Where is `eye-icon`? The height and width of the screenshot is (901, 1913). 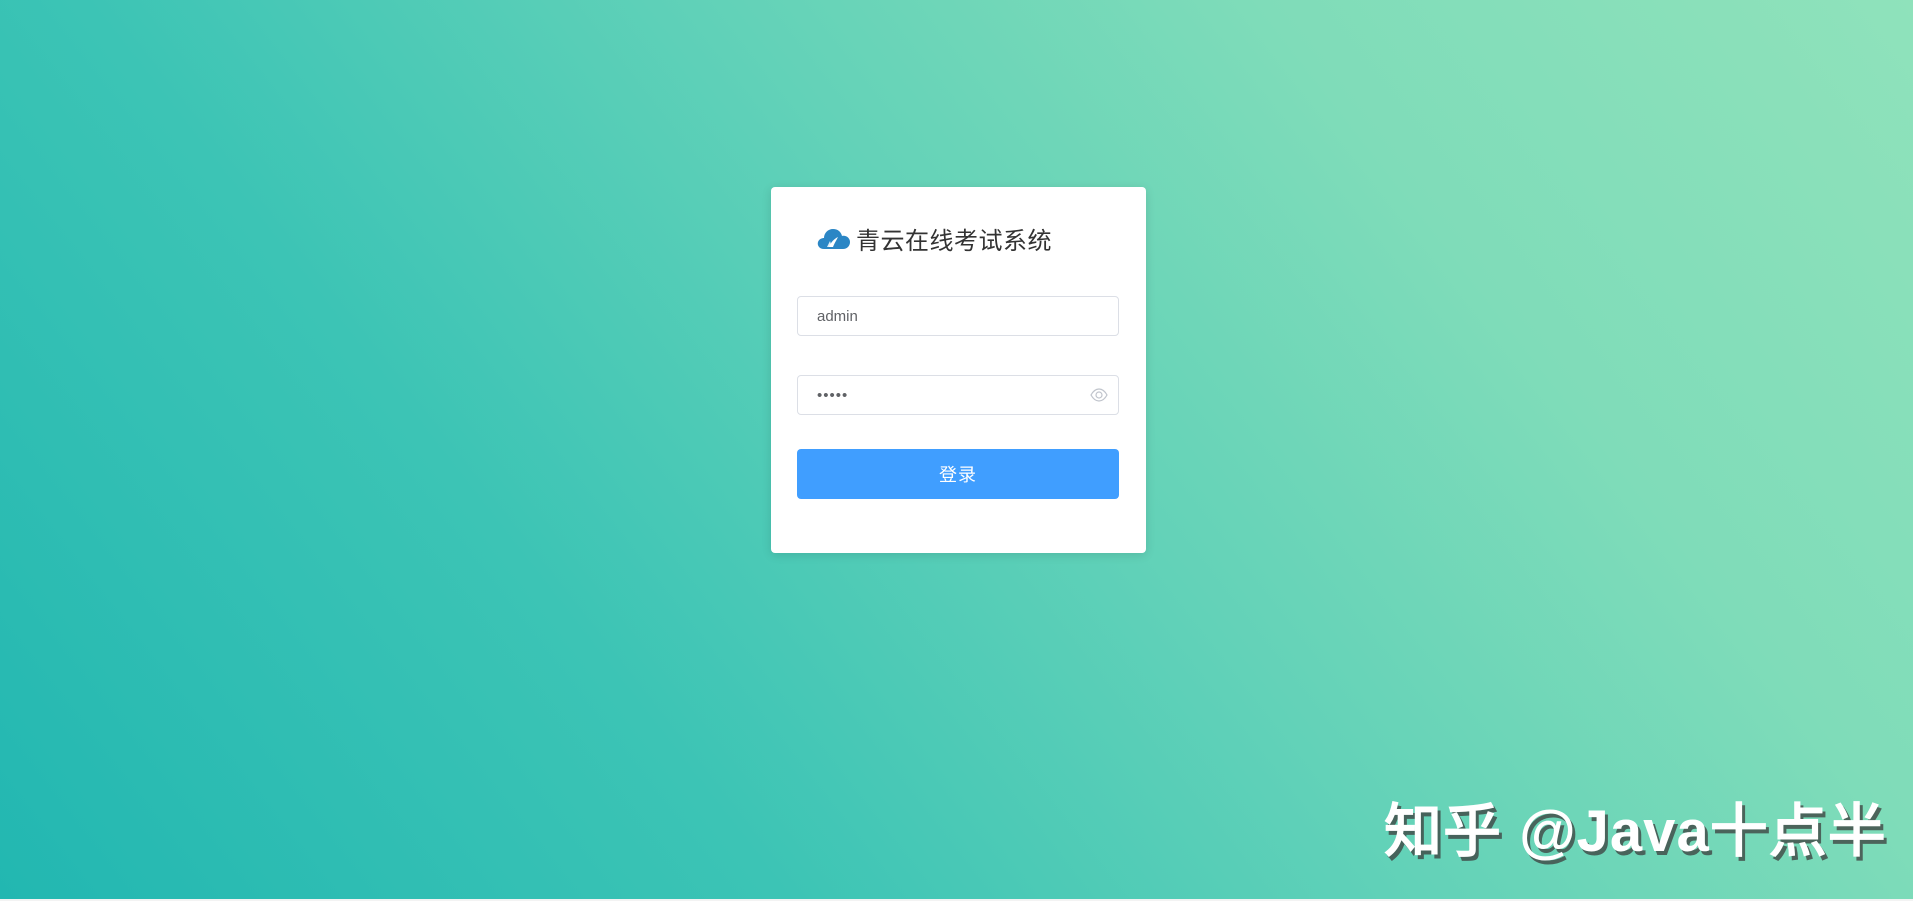
eye-icon is located at coordinates (1099, 395).